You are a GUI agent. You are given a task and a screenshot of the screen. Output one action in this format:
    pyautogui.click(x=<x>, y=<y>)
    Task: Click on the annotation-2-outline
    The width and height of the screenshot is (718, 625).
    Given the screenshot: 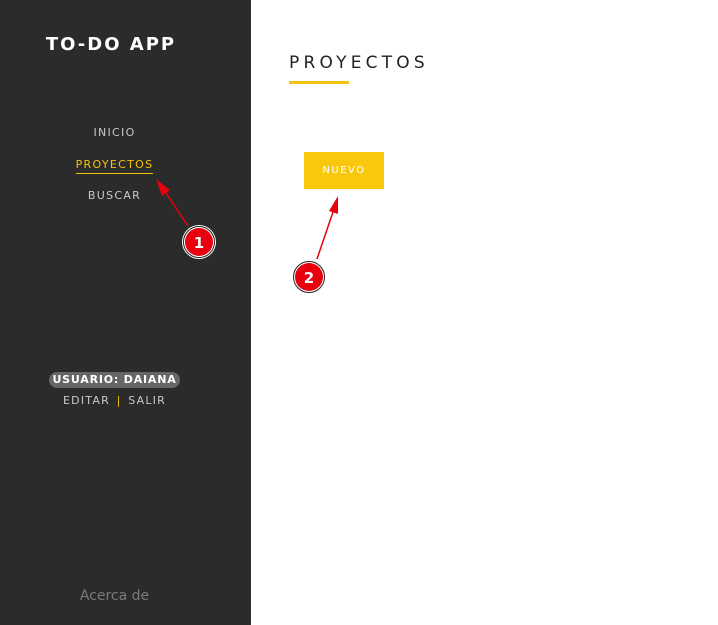 What is the action you would take?
    pyautogui.click(x=309, y=277)
    